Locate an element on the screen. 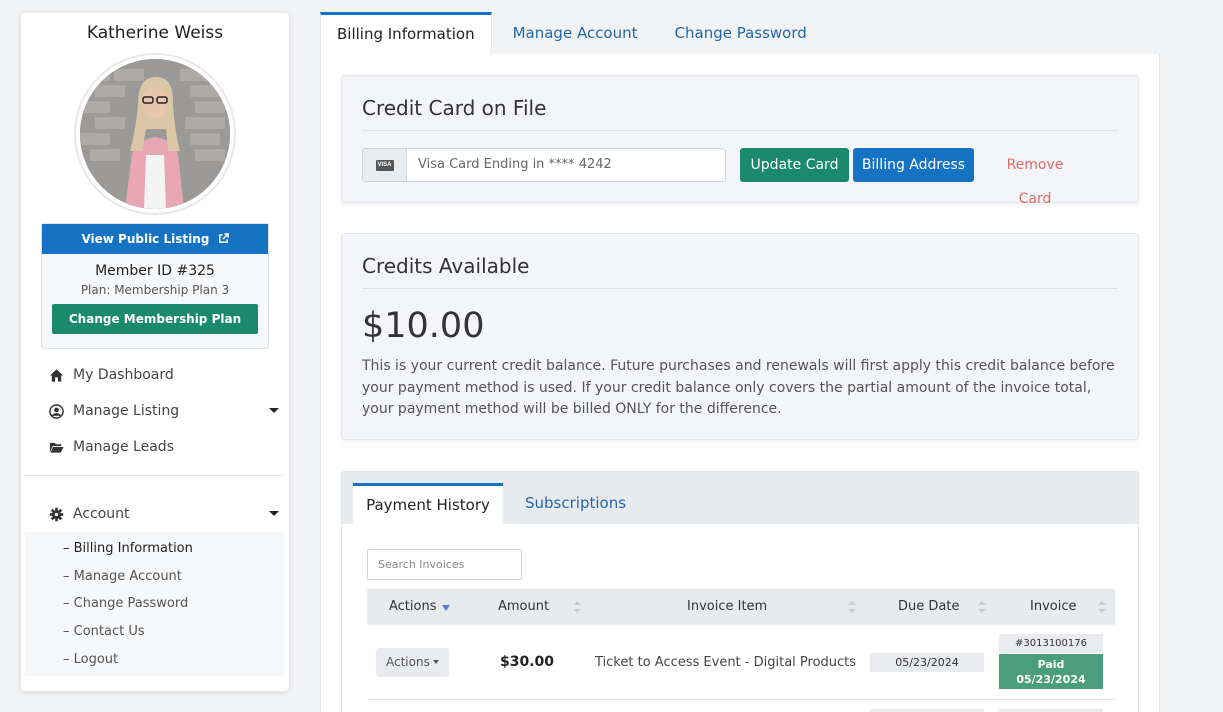 This screenshot has height=712, width=1223. card-addon: VISA is located at coordinates (385, 165).